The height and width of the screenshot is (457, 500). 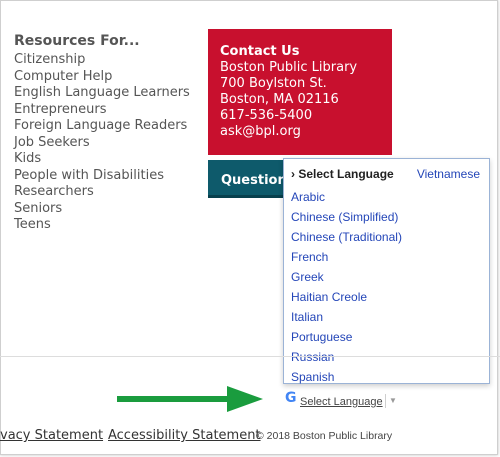 I want to click on language-option-greek: Greek, so click(x=346, y=277).